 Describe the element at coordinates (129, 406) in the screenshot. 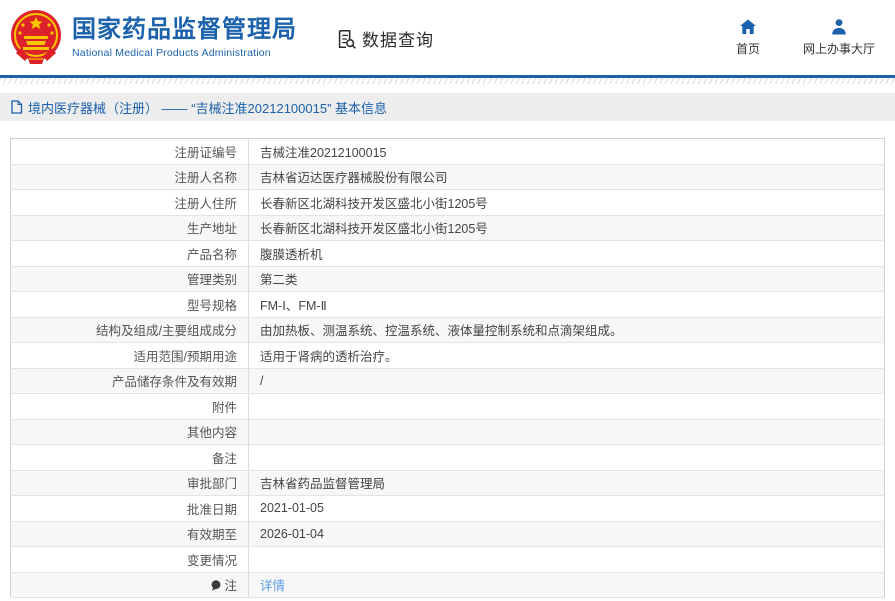

I see `row-label: 附件` at that location.